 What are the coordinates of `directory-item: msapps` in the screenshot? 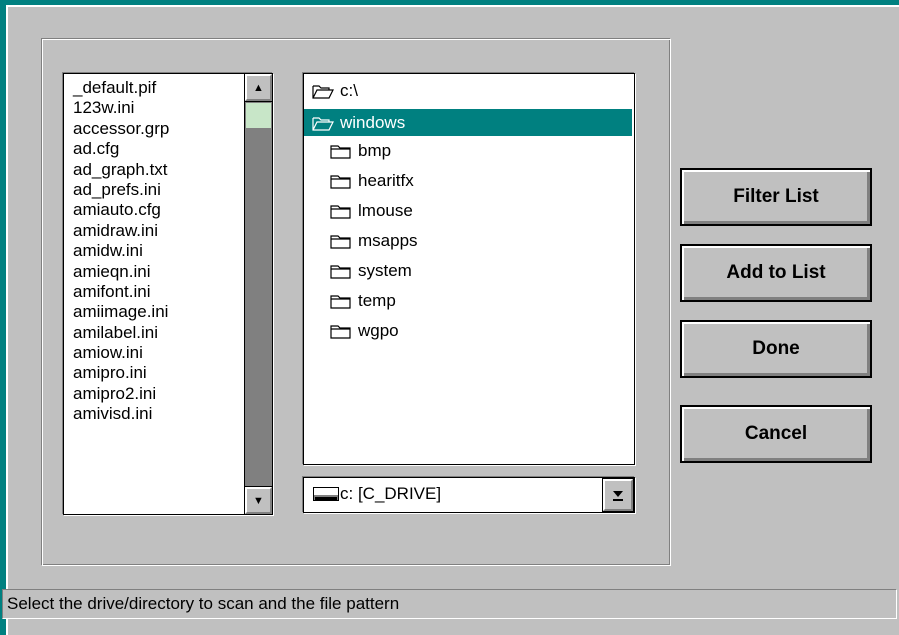 It's located at (374, 241).